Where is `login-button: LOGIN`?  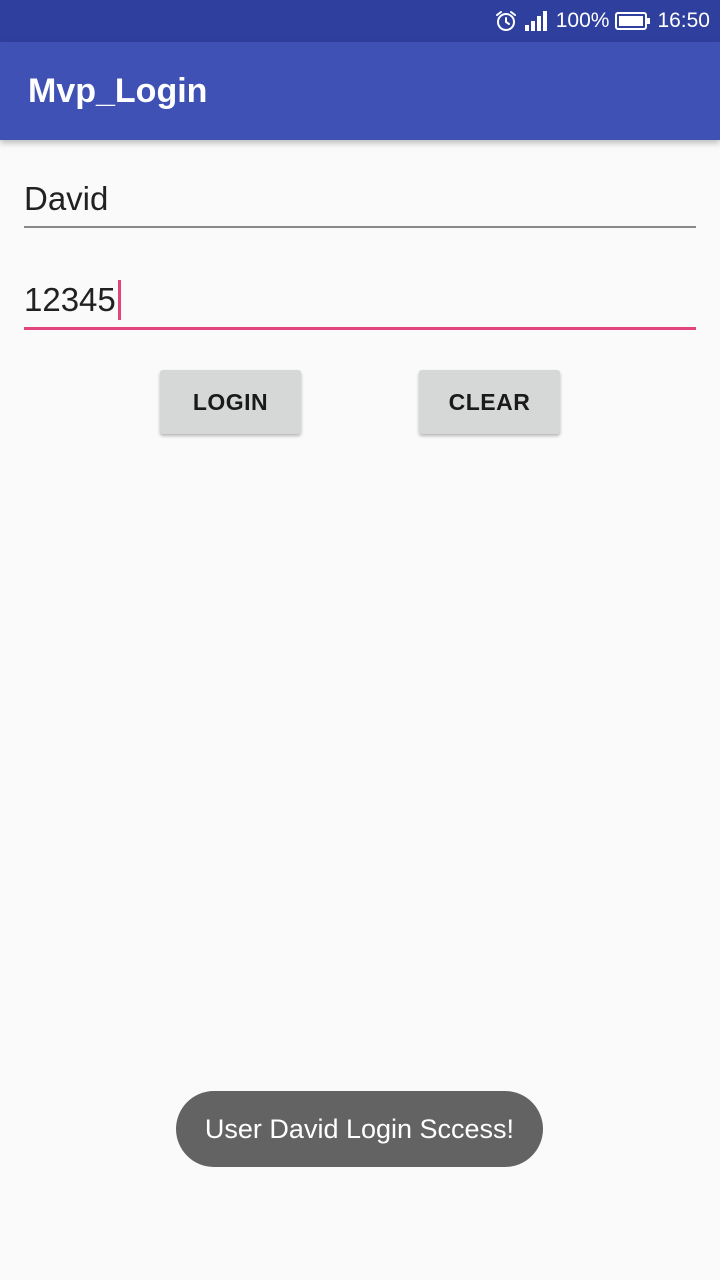 login-button: LOGIN is located at coordinates (230, 402).